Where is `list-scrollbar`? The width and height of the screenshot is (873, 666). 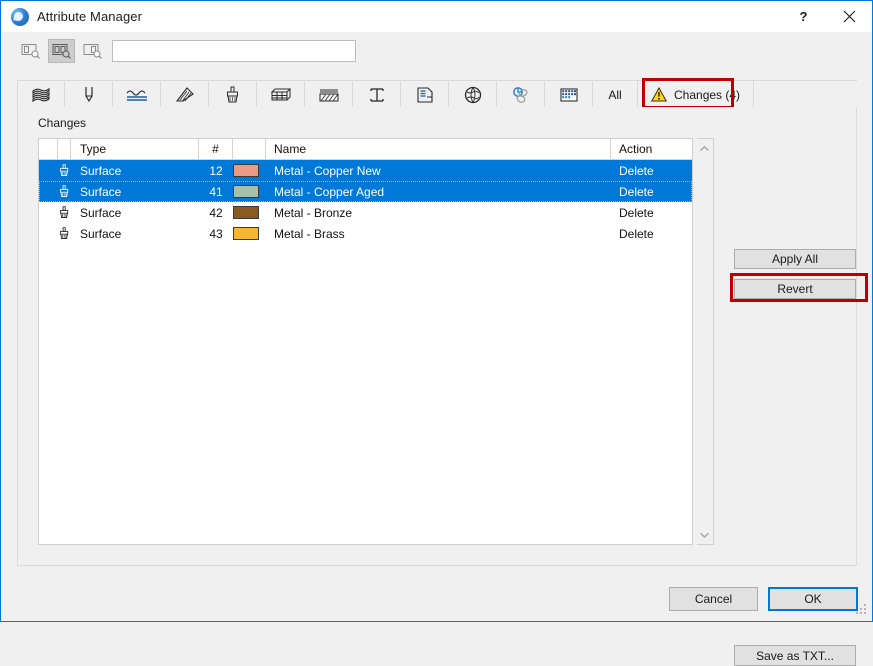 list-scrollbar is located at coordinates (705, 341).